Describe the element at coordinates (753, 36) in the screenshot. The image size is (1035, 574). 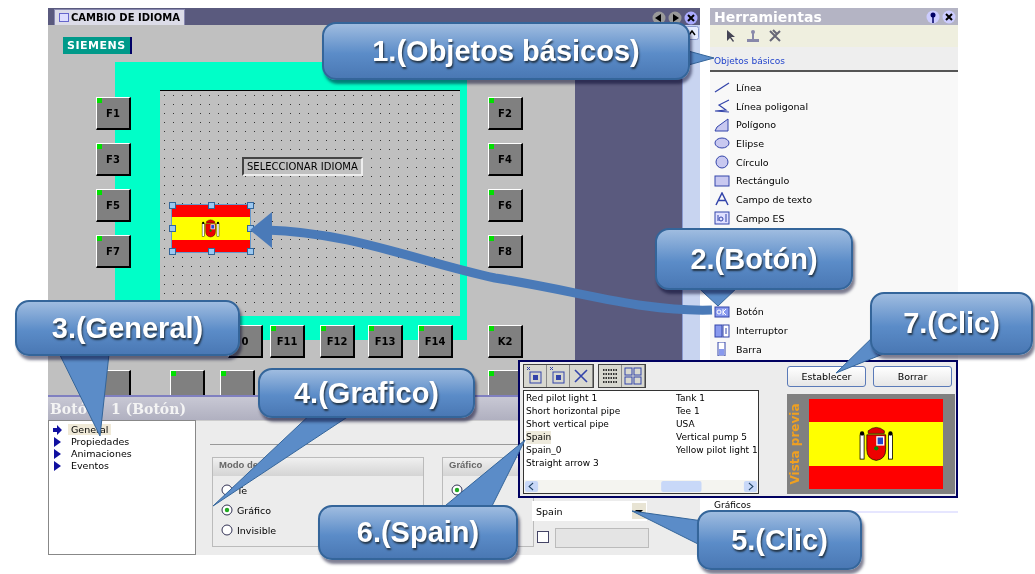
I see `stamp-icon` at that location.